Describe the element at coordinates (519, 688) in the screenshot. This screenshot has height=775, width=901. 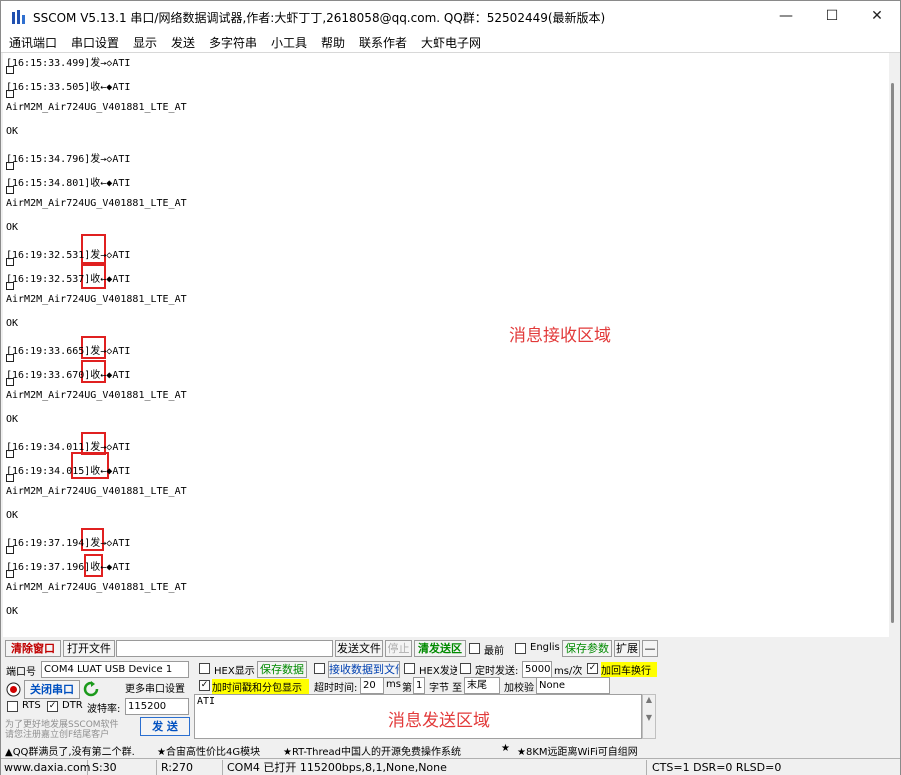
I see `checksum-label: 加校验` at that location.